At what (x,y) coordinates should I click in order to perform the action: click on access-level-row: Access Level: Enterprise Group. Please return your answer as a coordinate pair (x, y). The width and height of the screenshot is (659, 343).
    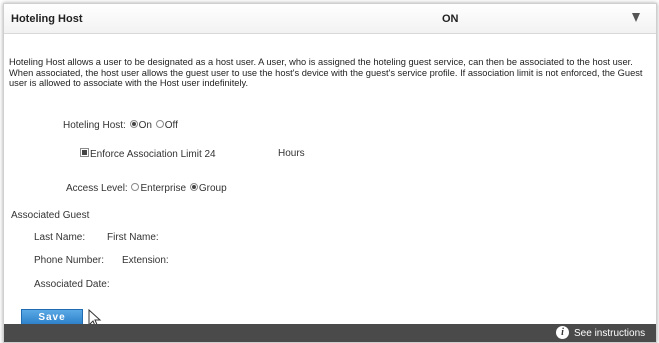
    Looking at the image, I should click on (146, 188).